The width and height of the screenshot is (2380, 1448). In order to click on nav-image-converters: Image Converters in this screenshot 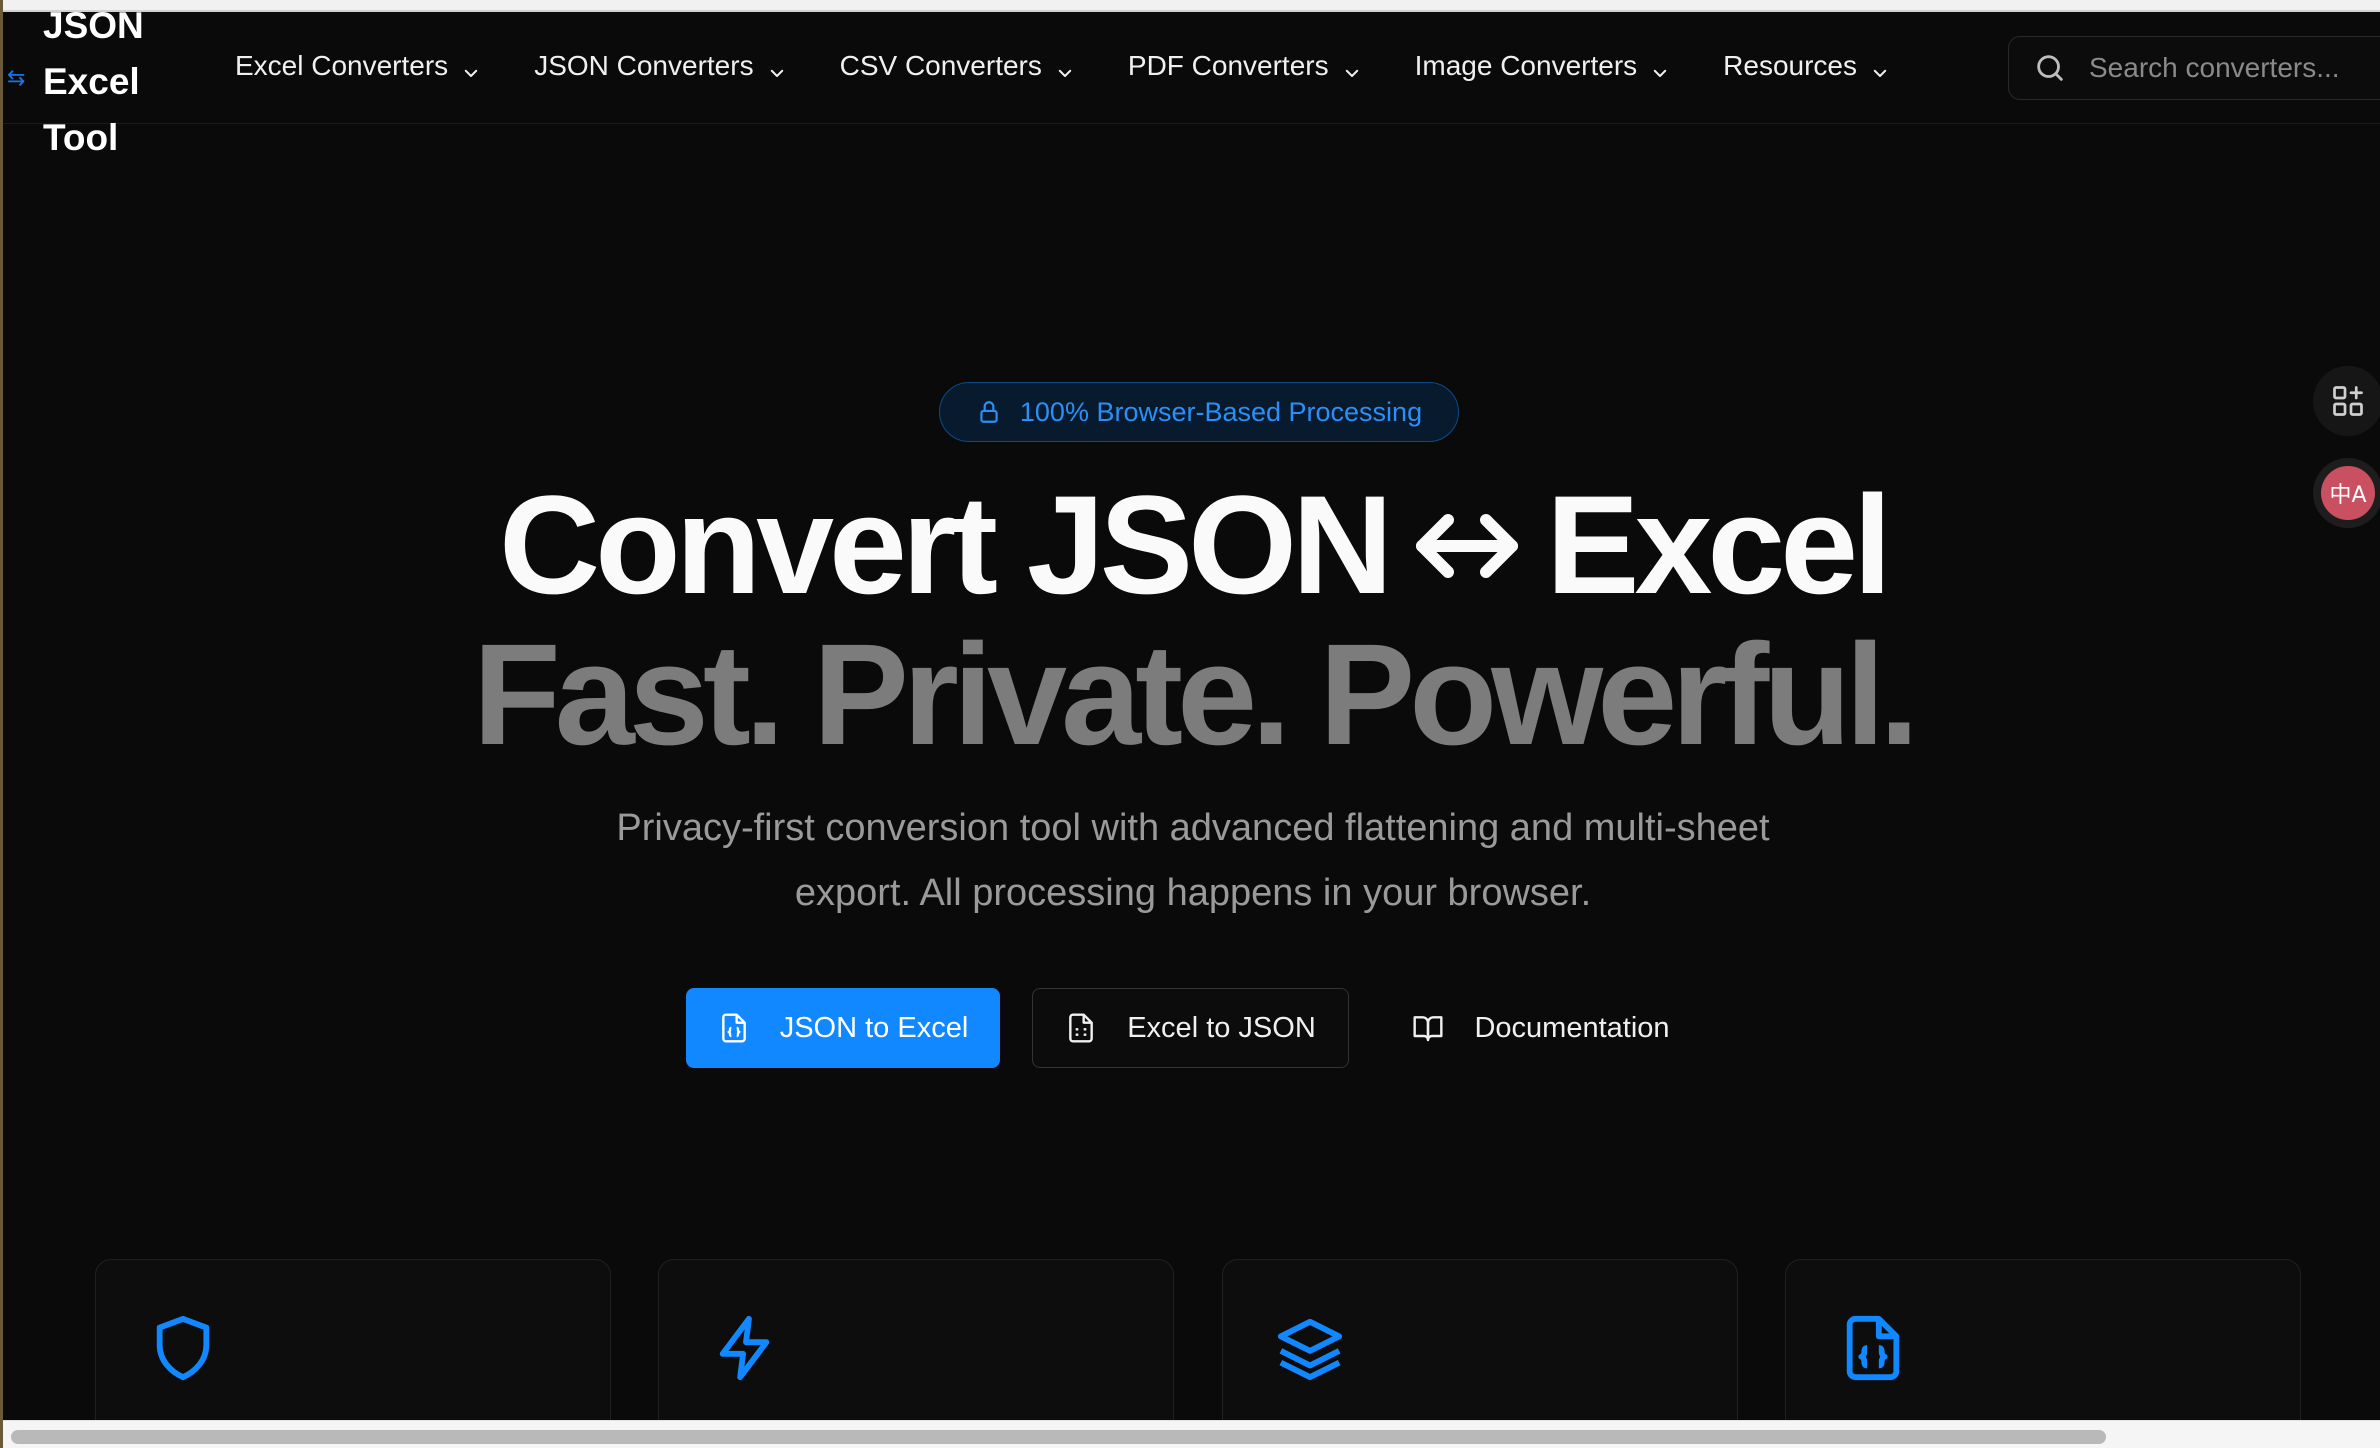, I will do `click(1542, 66)`.